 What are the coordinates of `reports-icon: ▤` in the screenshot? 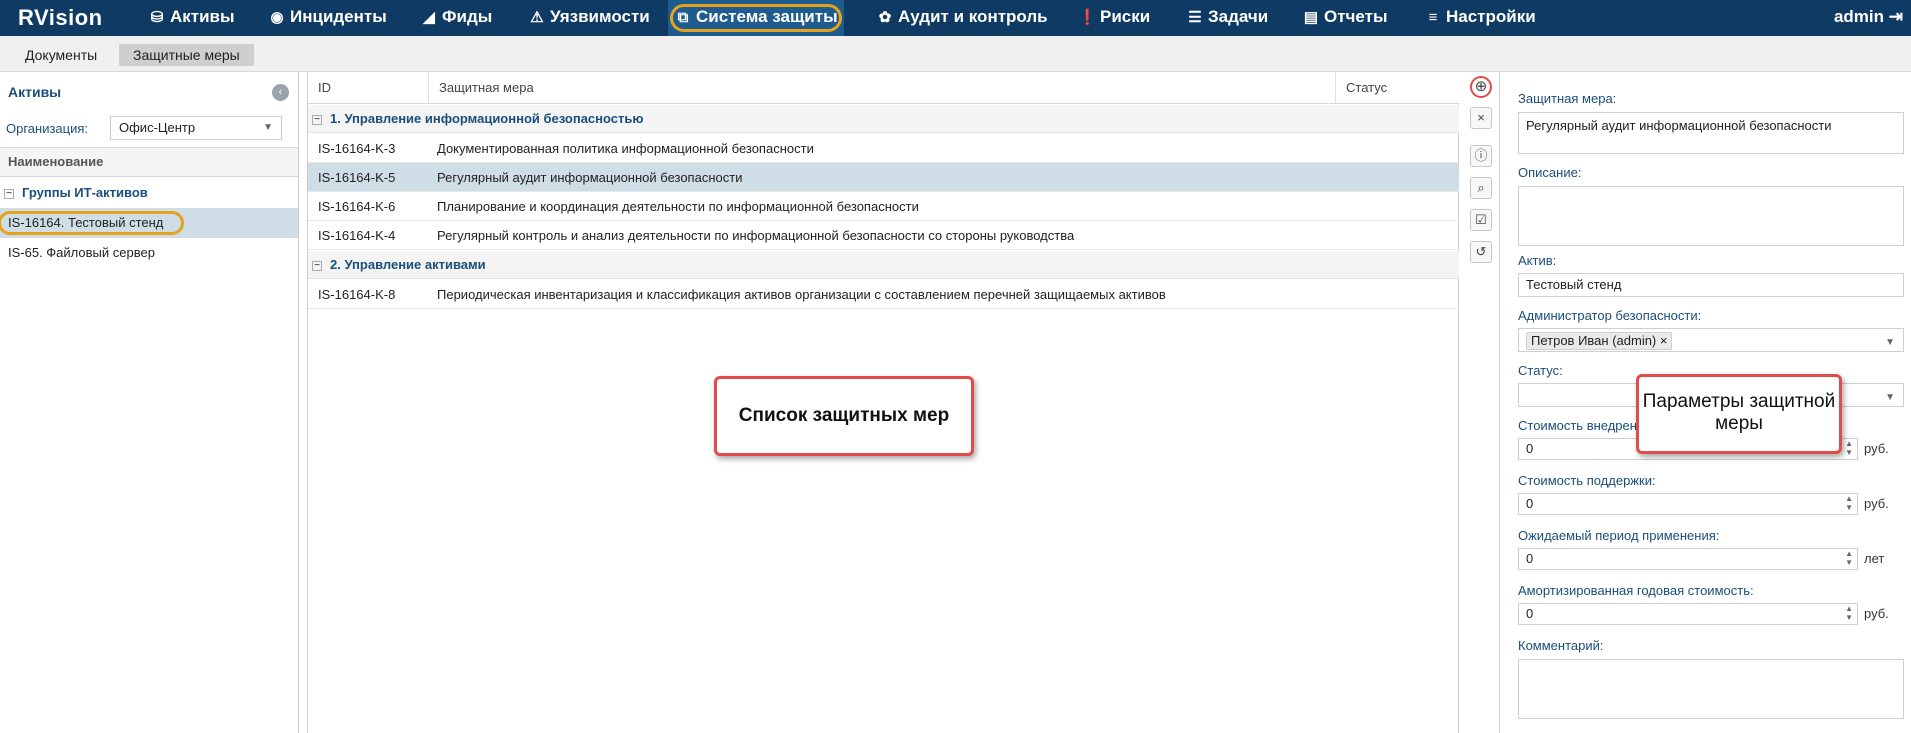 It's located at (1311, 17).